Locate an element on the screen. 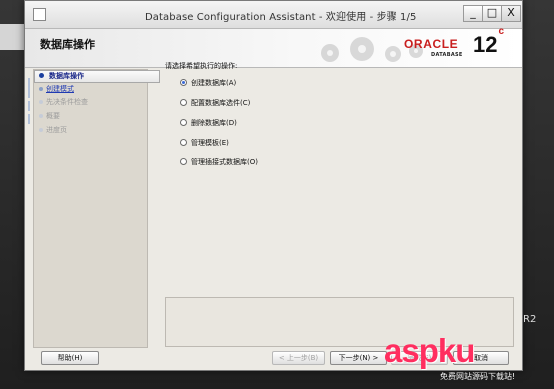 This screenshot has width=554, height=389. version-number: 12 is located at coordinates (485, 44).